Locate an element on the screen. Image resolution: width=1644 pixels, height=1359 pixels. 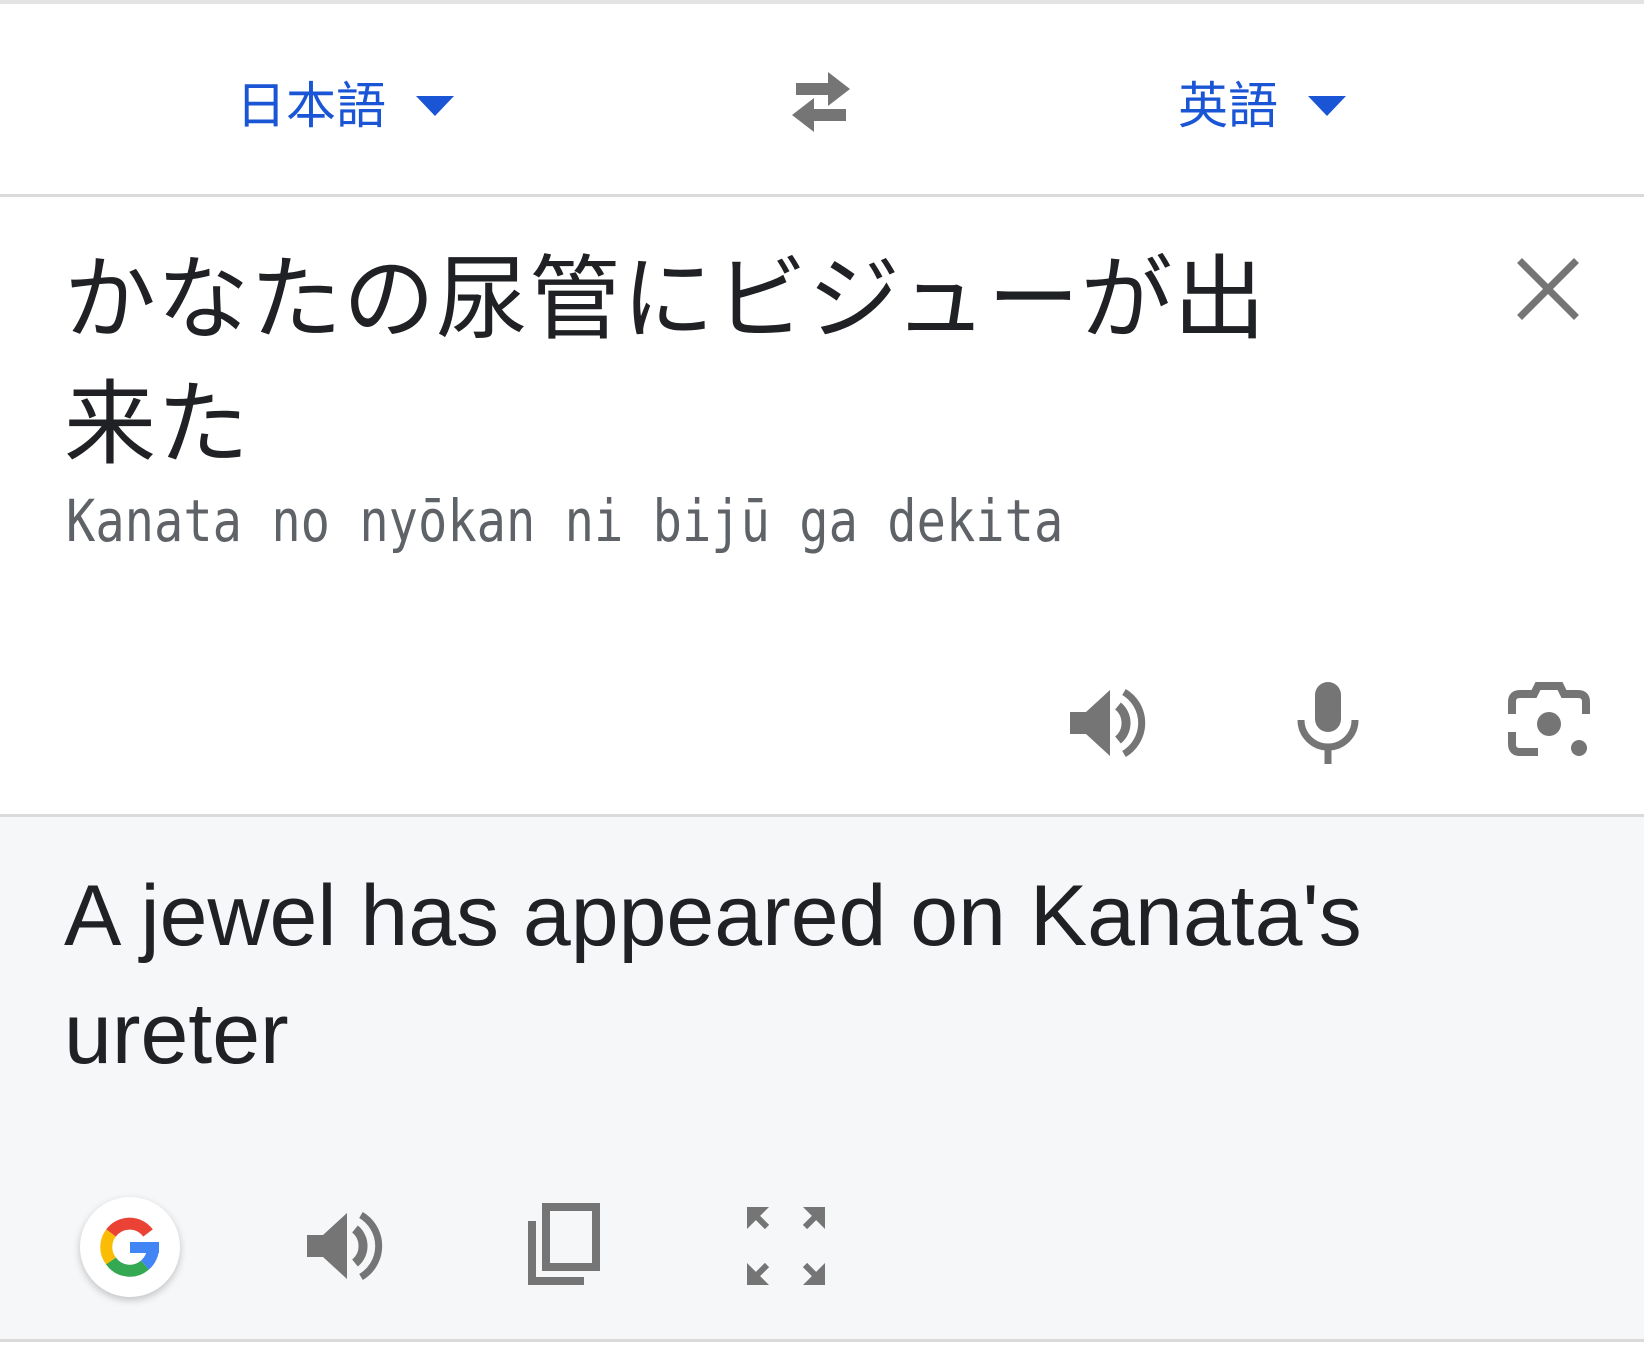
swap-languages-button is located at coordinates (821, 102).